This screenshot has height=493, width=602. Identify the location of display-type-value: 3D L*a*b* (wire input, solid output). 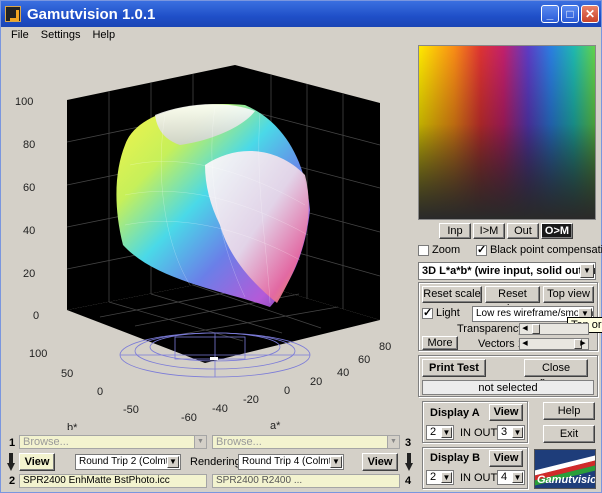
(509, 271).